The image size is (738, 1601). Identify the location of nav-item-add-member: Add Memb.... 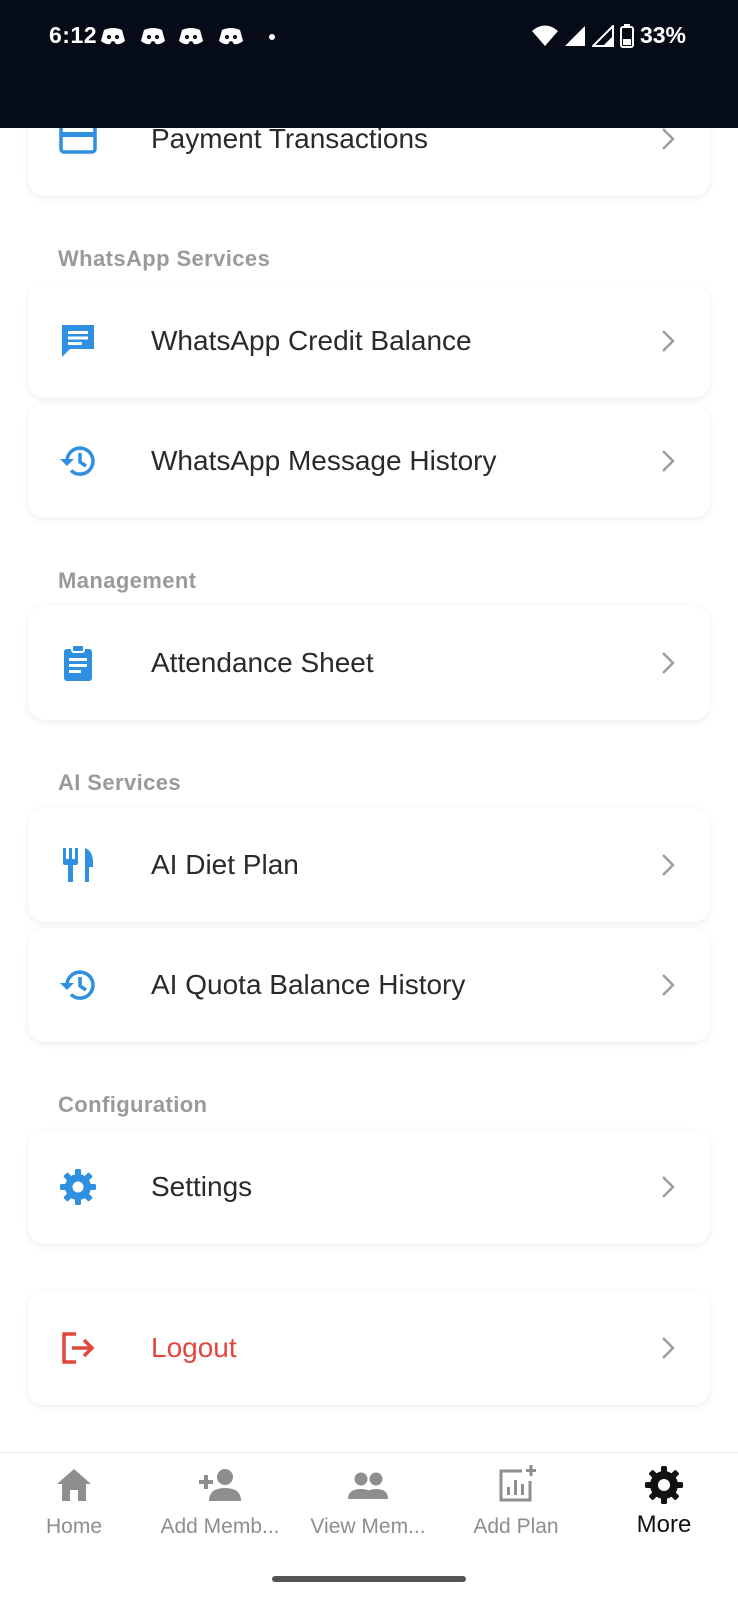
(220, 1513).